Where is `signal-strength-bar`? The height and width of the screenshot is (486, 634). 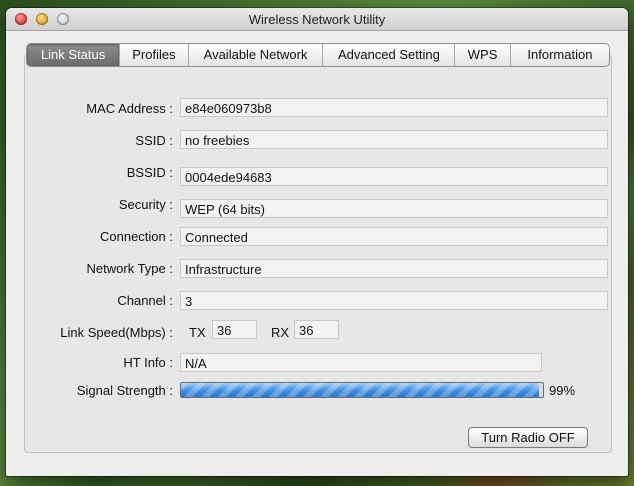 signal-strength-bar is located at coordinates (362, 390).